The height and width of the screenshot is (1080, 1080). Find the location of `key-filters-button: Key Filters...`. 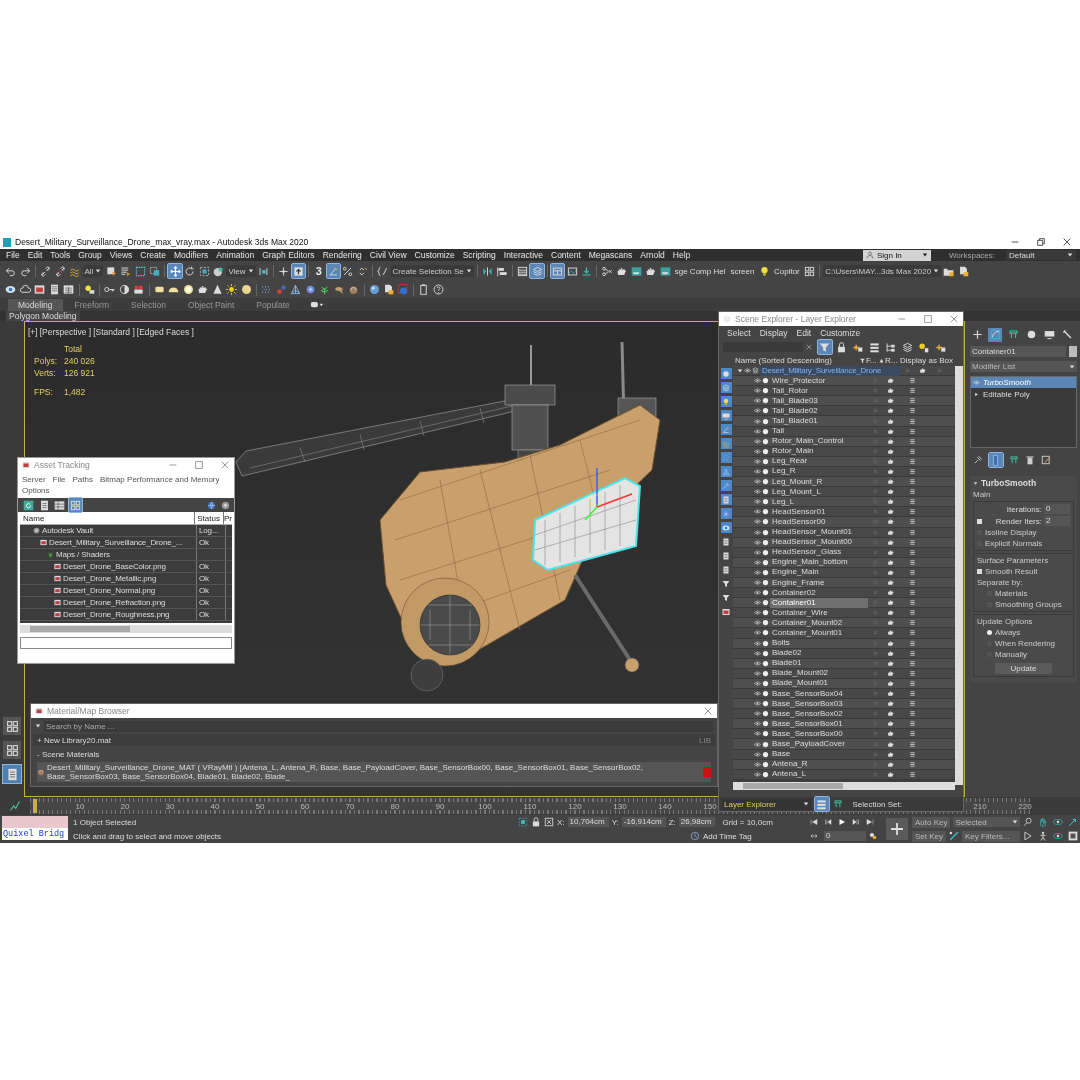

key-filters-button: Key Filters... is located at coordinates (991, 836).